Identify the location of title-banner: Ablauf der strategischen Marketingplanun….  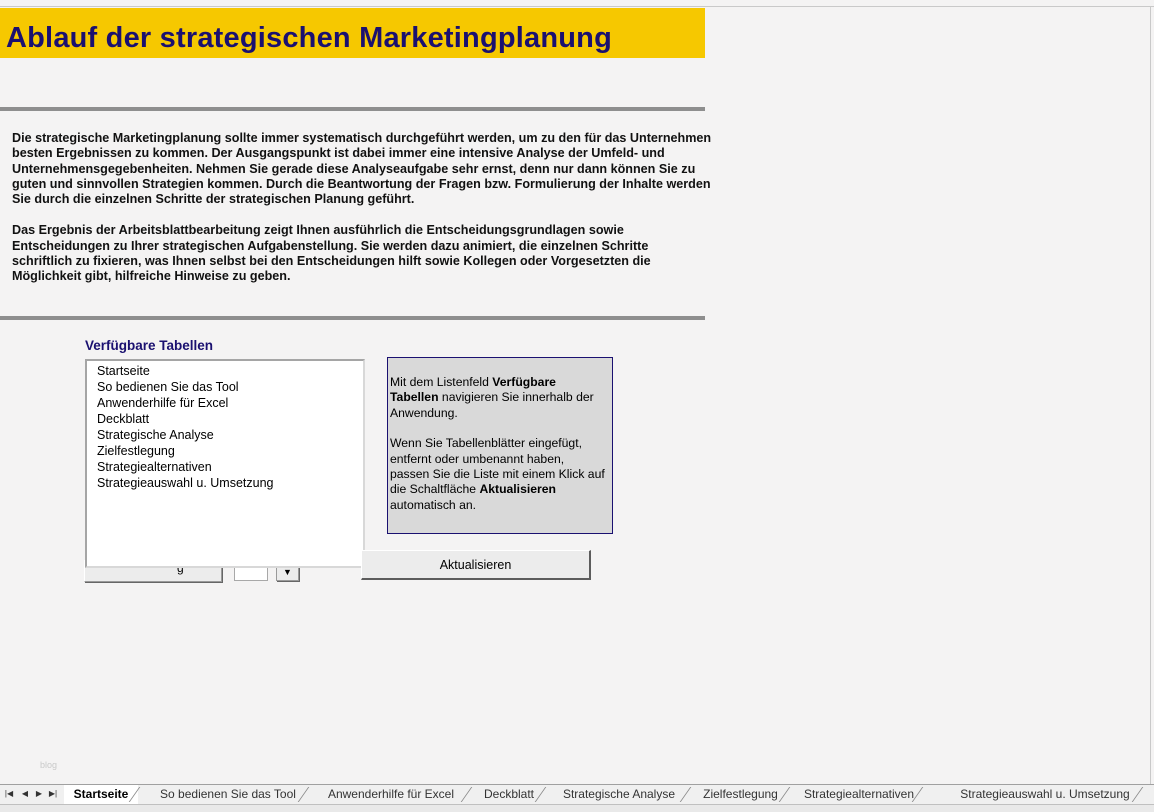
(352, 33).